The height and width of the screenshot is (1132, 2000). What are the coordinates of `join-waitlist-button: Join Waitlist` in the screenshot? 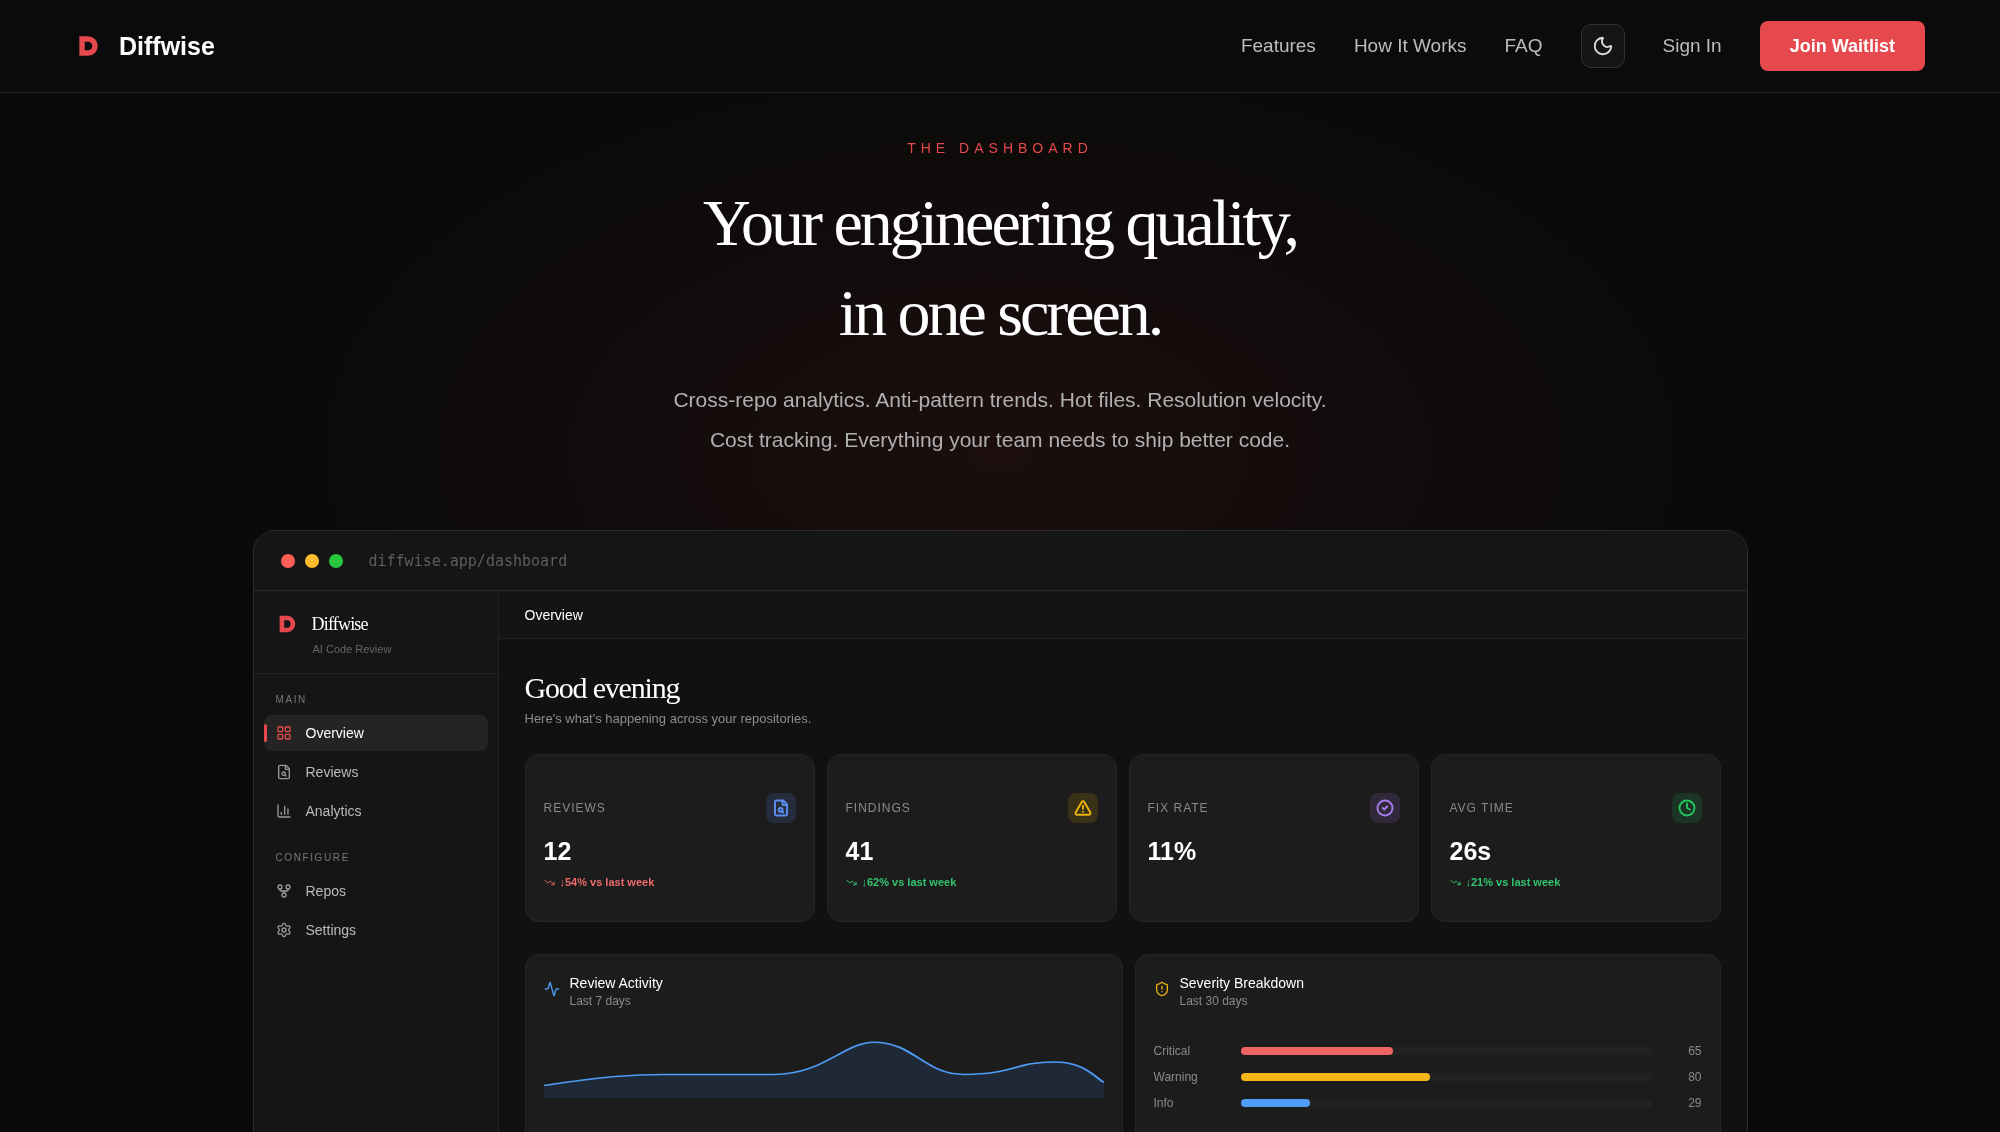 It's located at (1842, 46).